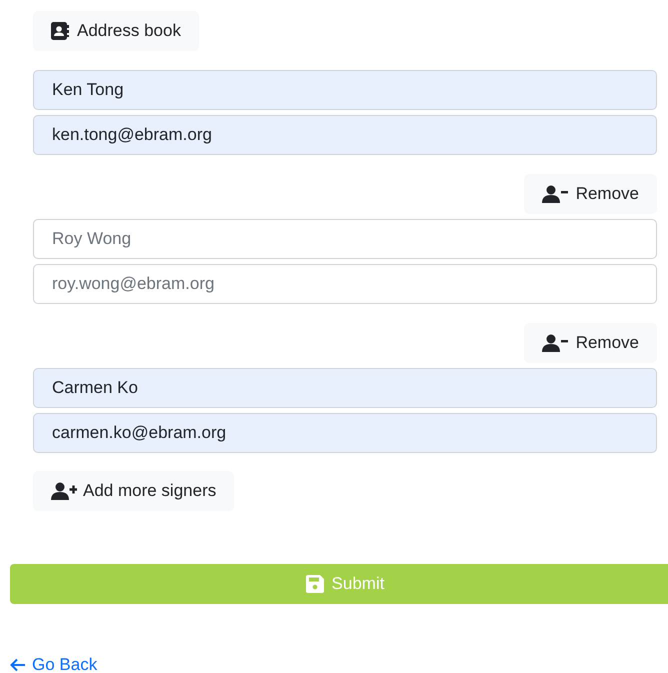  I want to click on arrow-left-icon, so click(18, 665).